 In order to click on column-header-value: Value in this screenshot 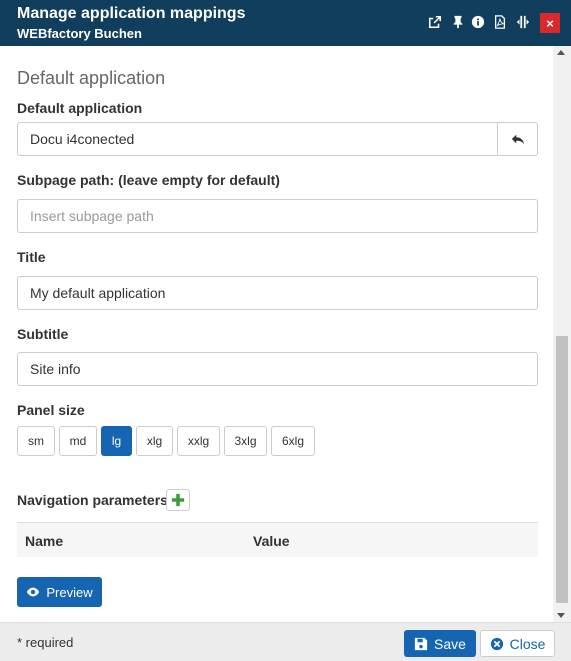, I will do `click(271, 541)`.